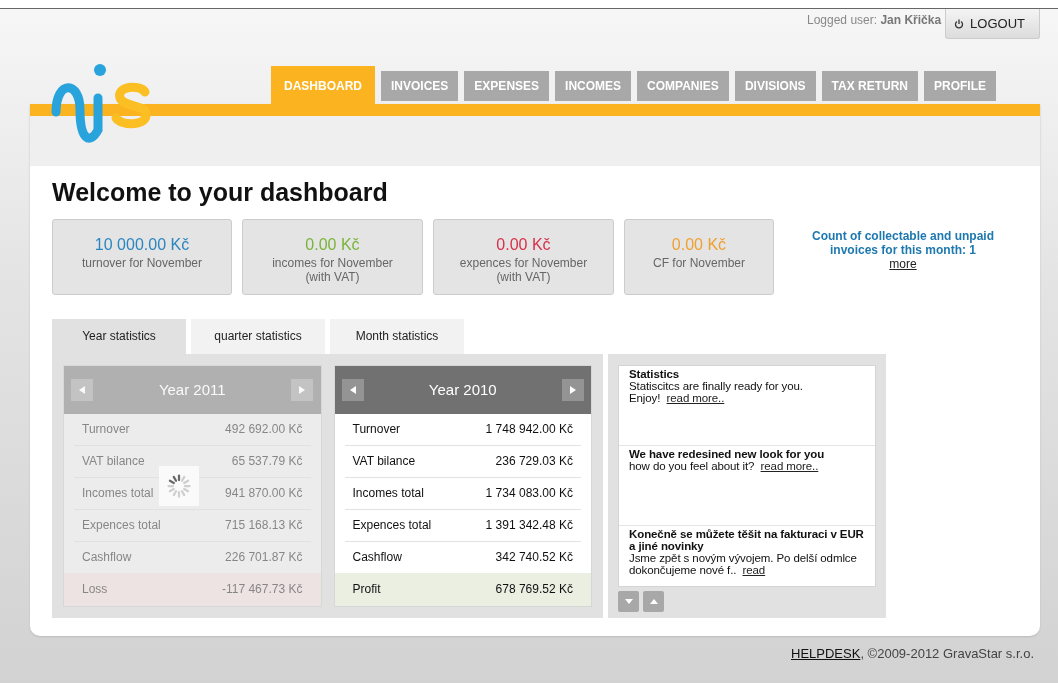  What do you see at coordinates (747, 540) in the screenshot?
I see `news-title: Konečně se můžete těšit na fakturaci v EUR a jiné novinky` at bounding box center [747, 540].